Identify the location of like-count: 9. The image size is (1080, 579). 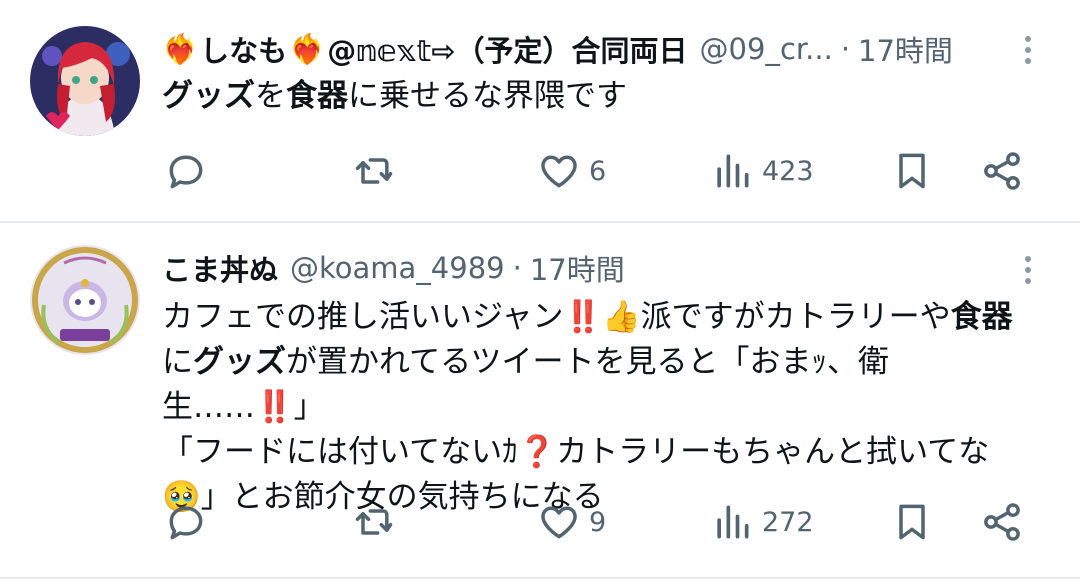
(598, 522).